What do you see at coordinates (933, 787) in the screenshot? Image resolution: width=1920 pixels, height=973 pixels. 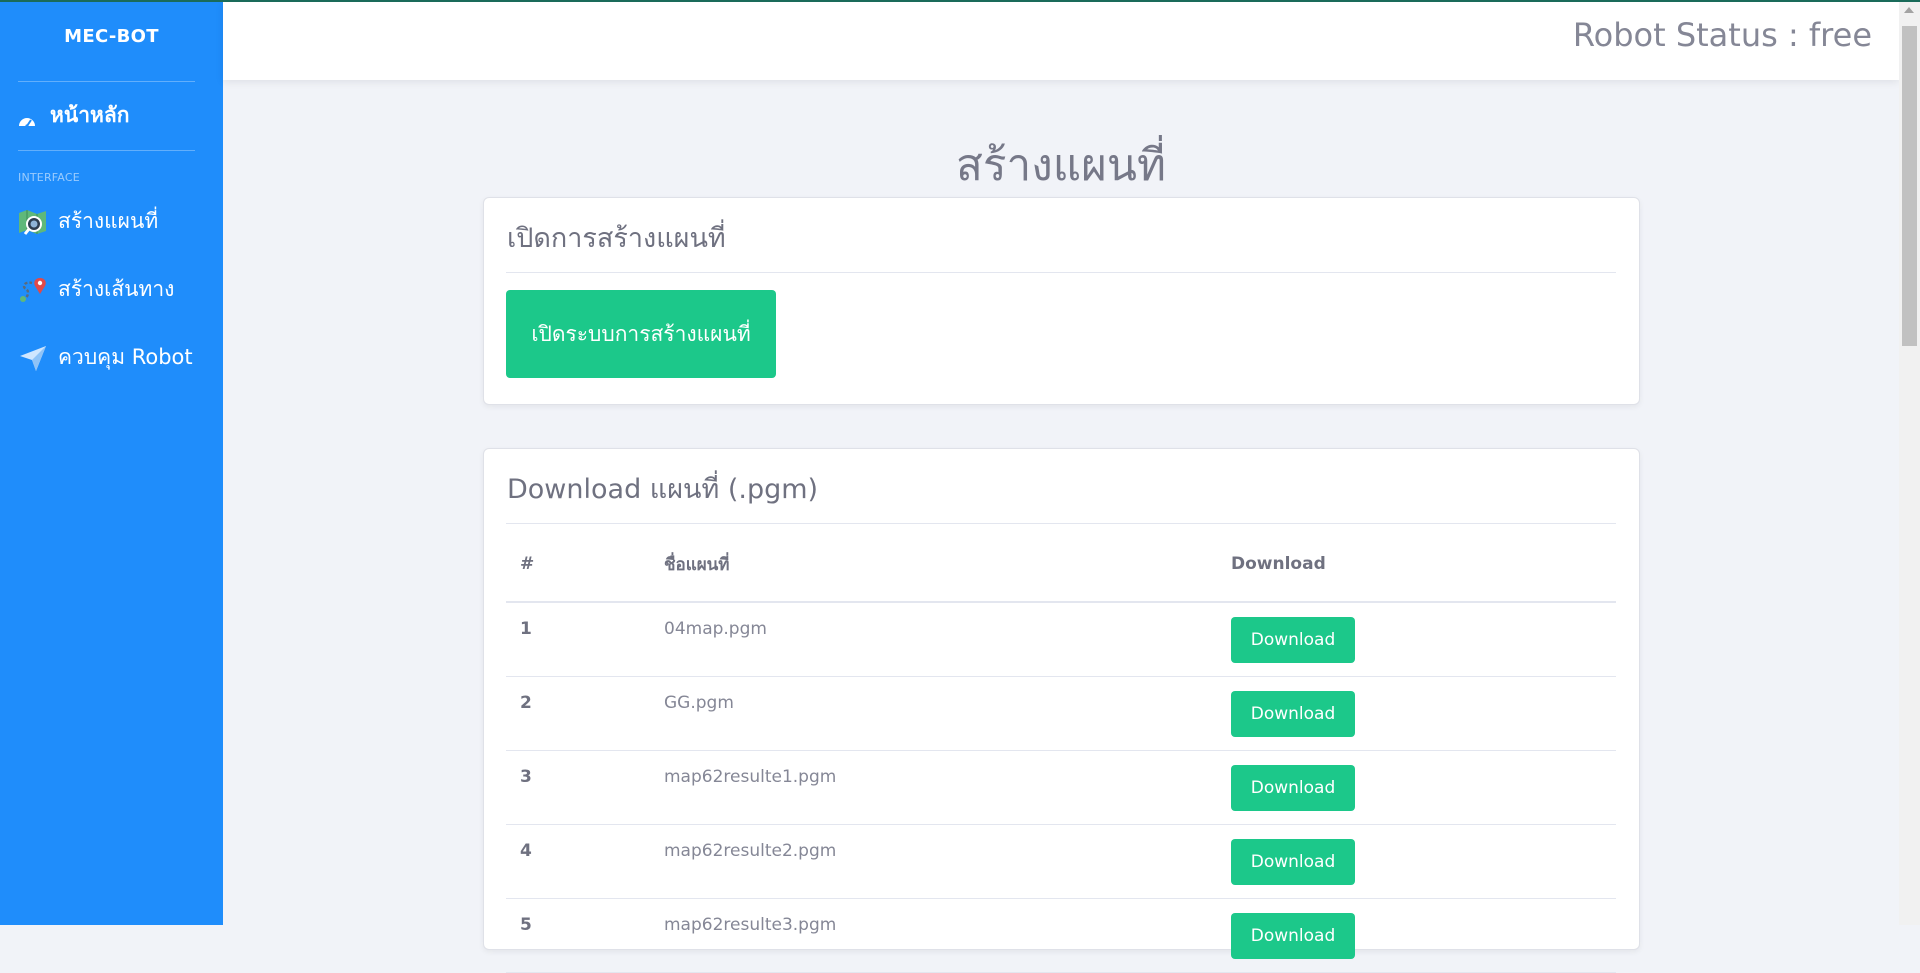 I see `map-name: map62resulte1.pgm` at bounding box center [933, 787].